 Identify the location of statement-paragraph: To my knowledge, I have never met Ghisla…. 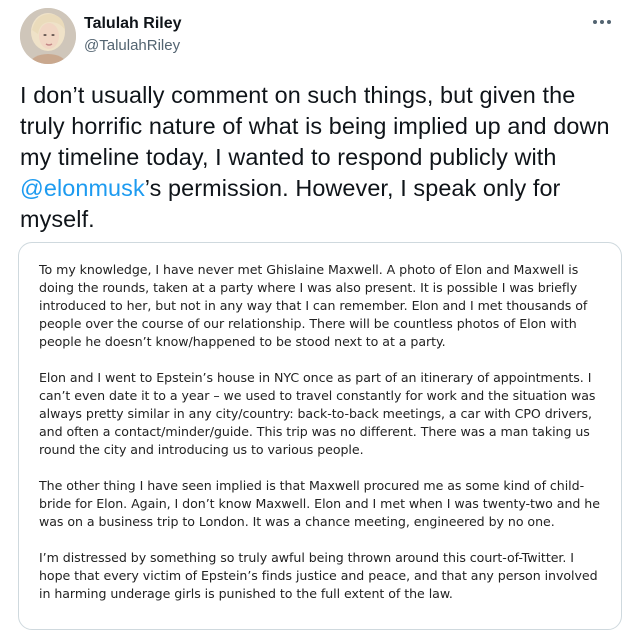
(313, 305).